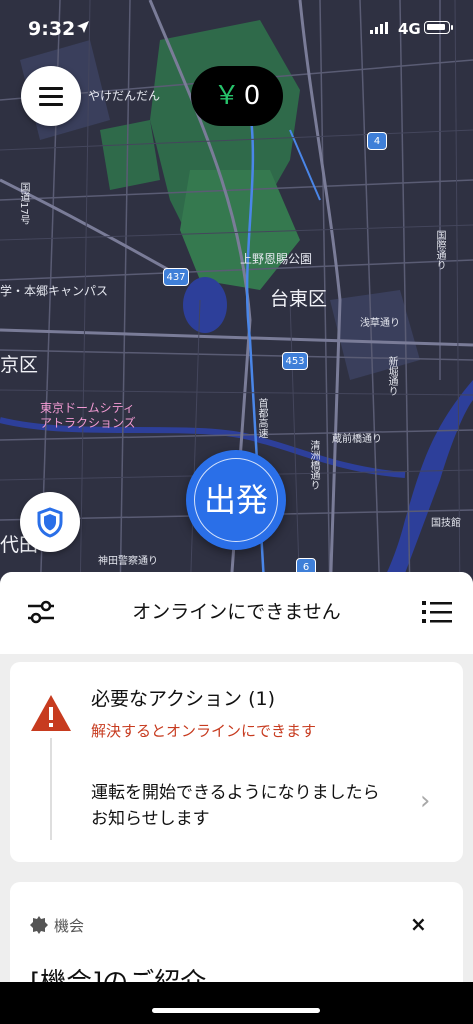  Describe the element at coordinates (235, 806) in the screenshot. I see `action-description: 運転を開始できるようになりましたらお知らせします` at that location.